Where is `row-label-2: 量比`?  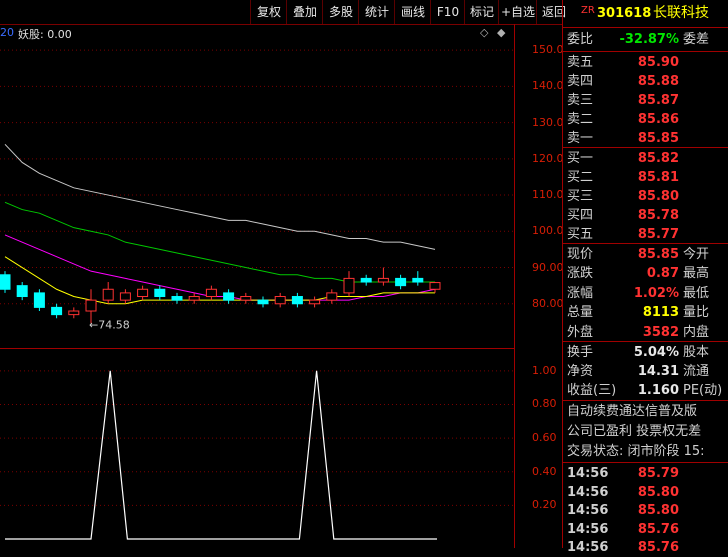 row-label-2: 量比 is located at coordinates (696, 313).